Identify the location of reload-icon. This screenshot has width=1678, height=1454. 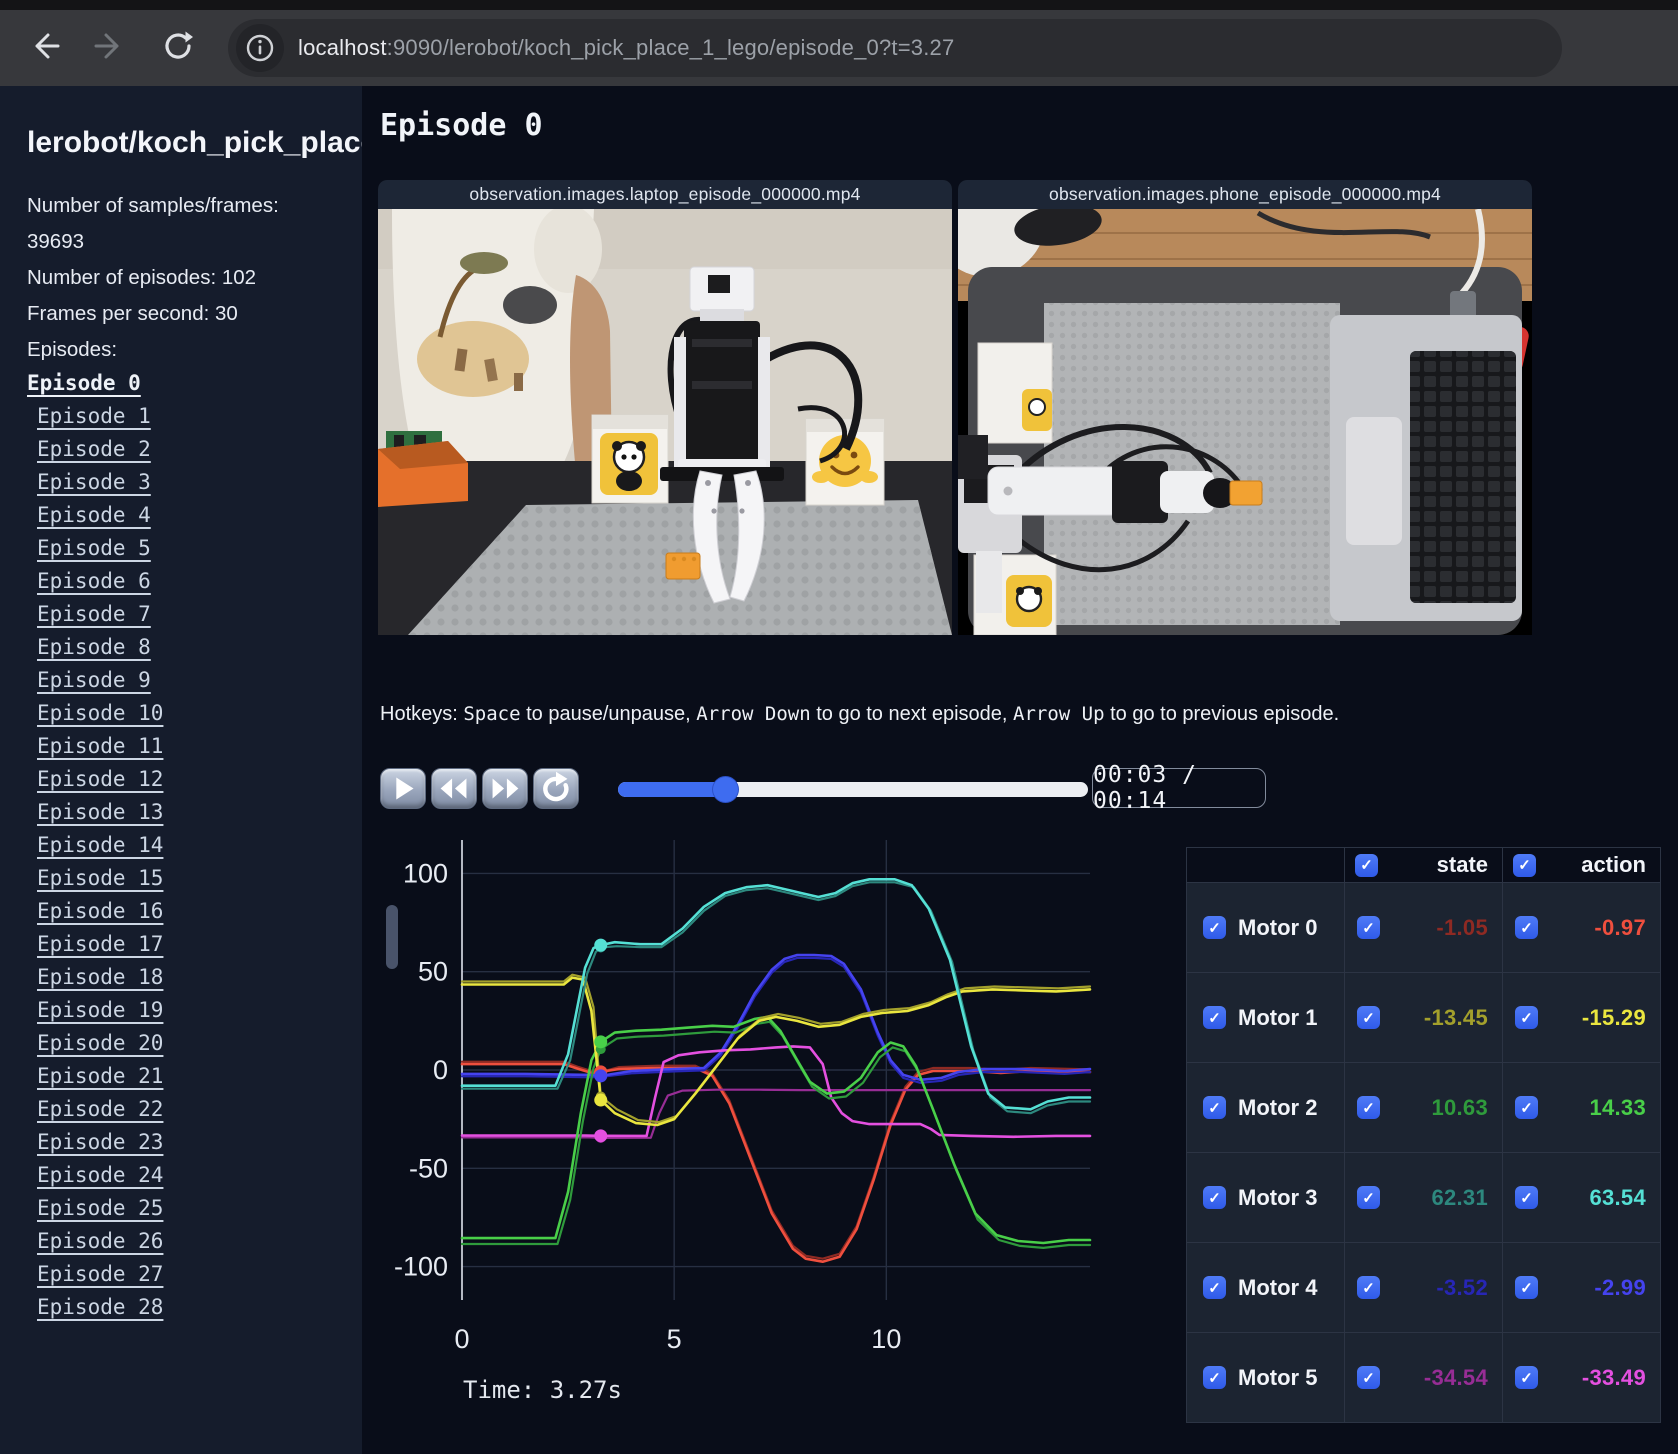
(178, 46).